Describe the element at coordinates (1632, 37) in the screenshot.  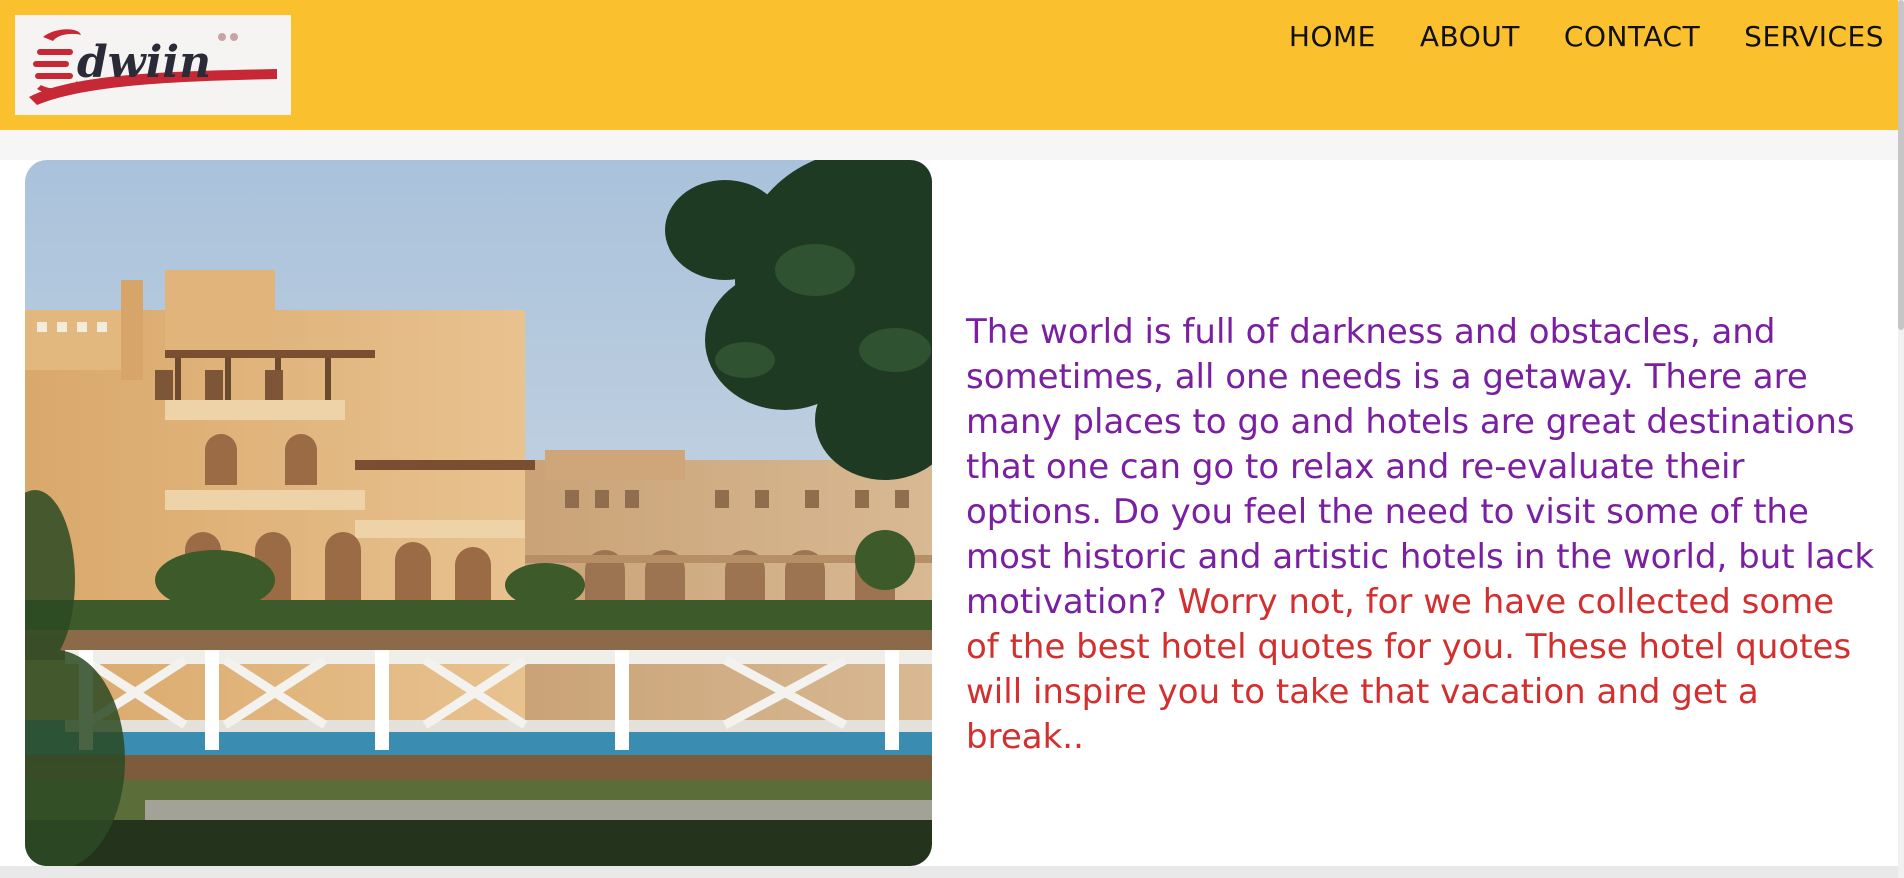
I see `nav-contact-link: CONTACT` at that location.